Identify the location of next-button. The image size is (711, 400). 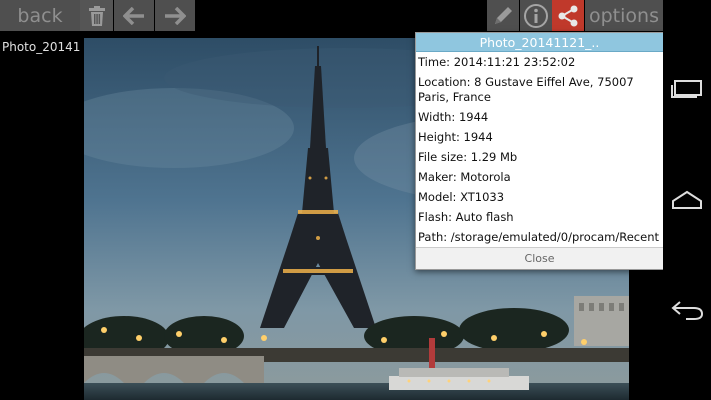
(175, 15).